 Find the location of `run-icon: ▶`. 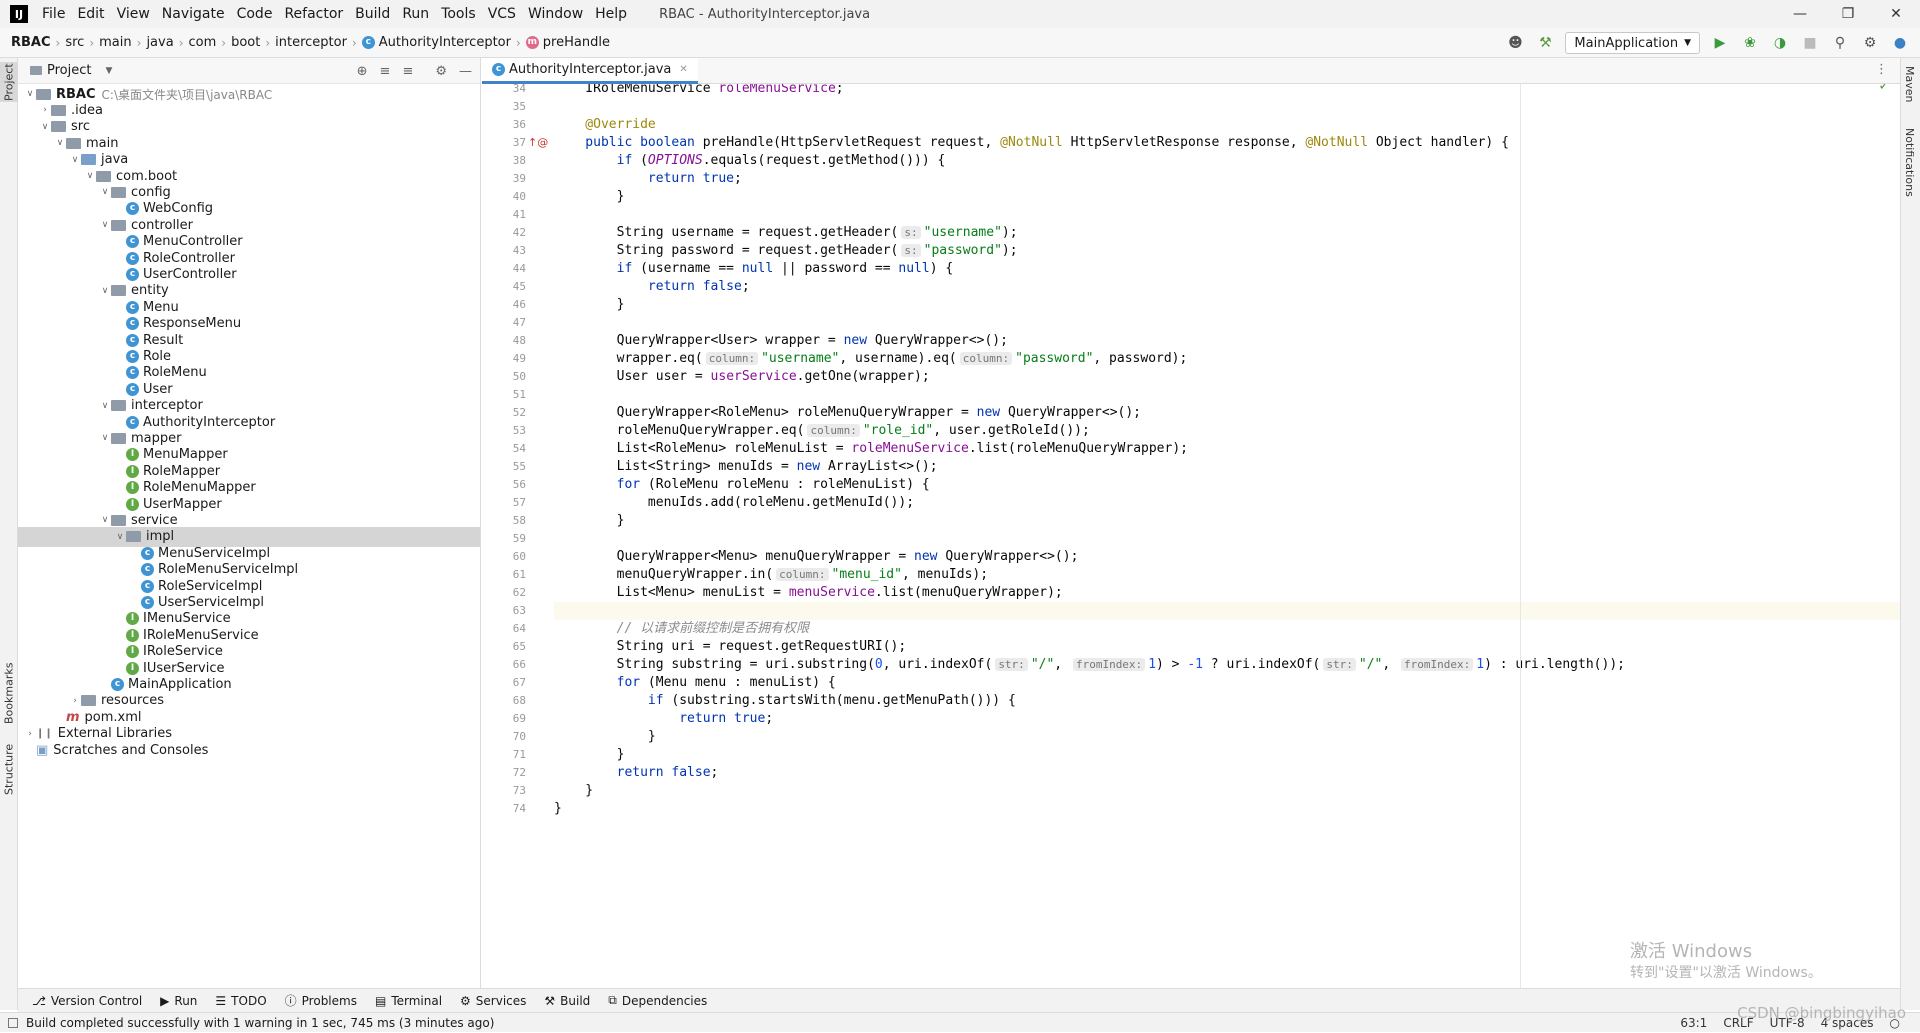

run-icon: ▶ is located at coordinates (1720, 43).